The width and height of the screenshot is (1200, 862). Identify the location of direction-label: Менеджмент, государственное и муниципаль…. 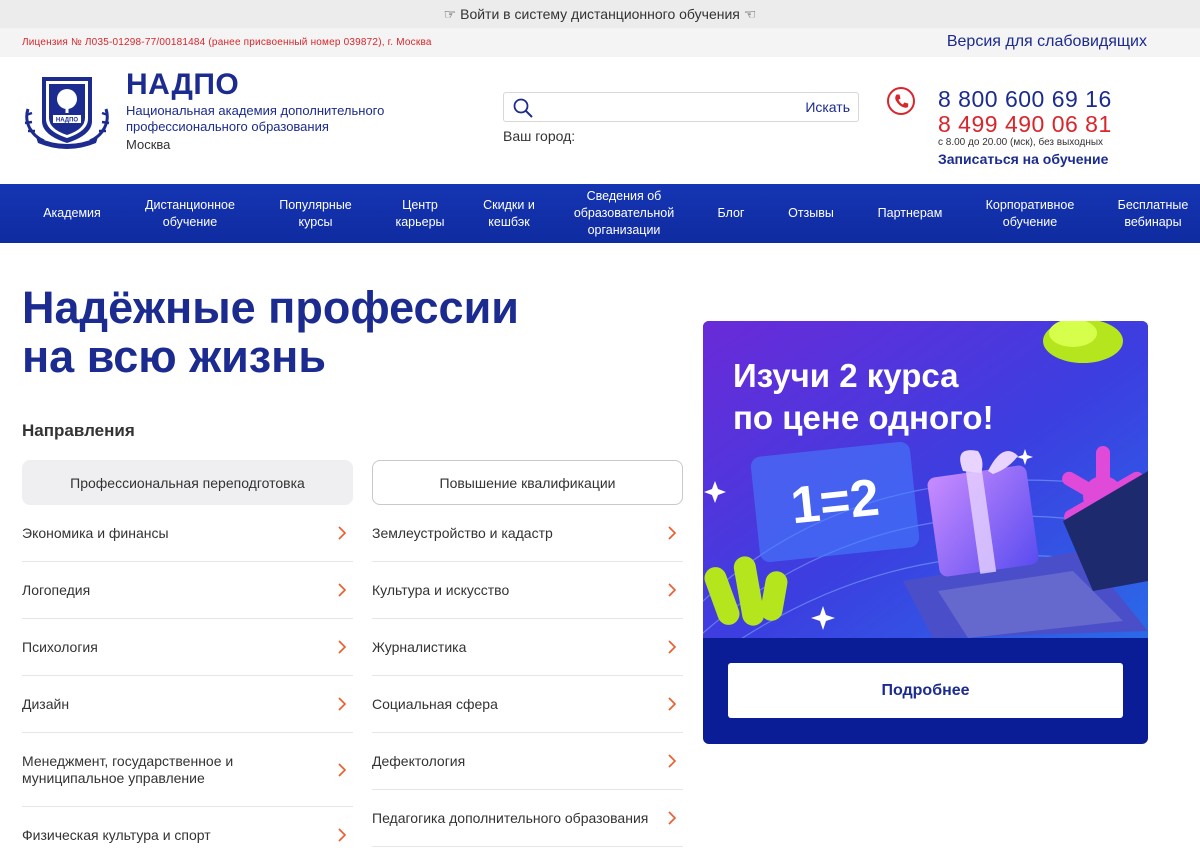
(128, 769).